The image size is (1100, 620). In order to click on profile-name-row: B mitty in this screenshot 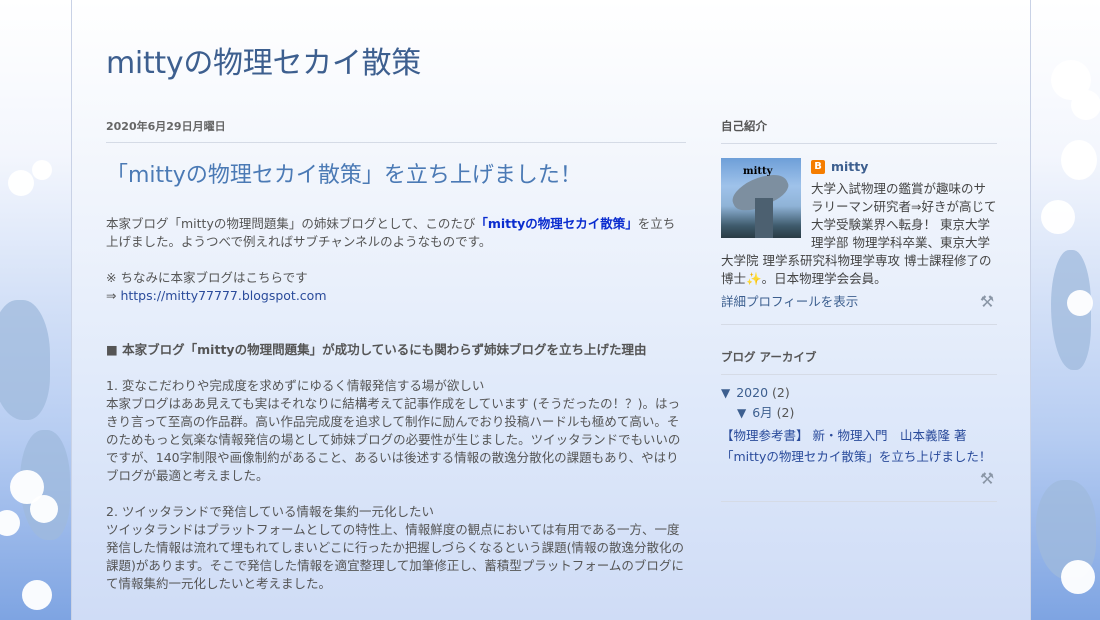, I will do `click(904, 167)`.